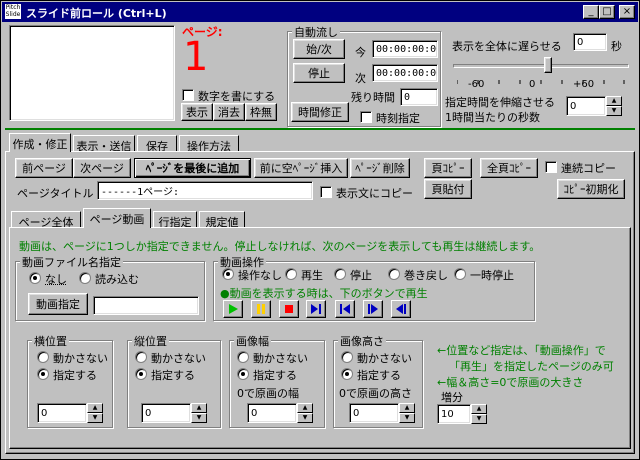 This screenshot has width=640, height=460. I want to click on op-radio-stop, so click(340, 274).